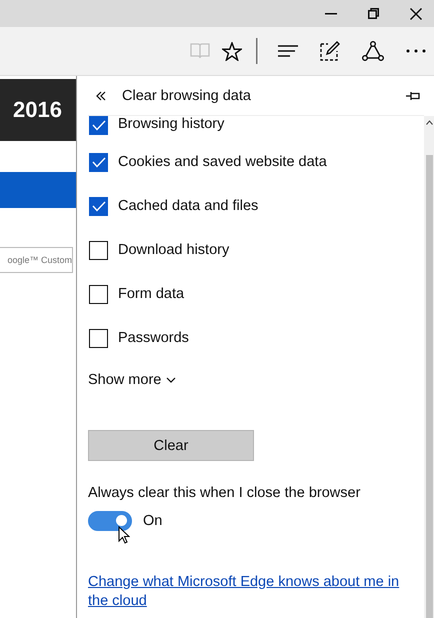  I want to click on scrollbar, so click(429, 367).